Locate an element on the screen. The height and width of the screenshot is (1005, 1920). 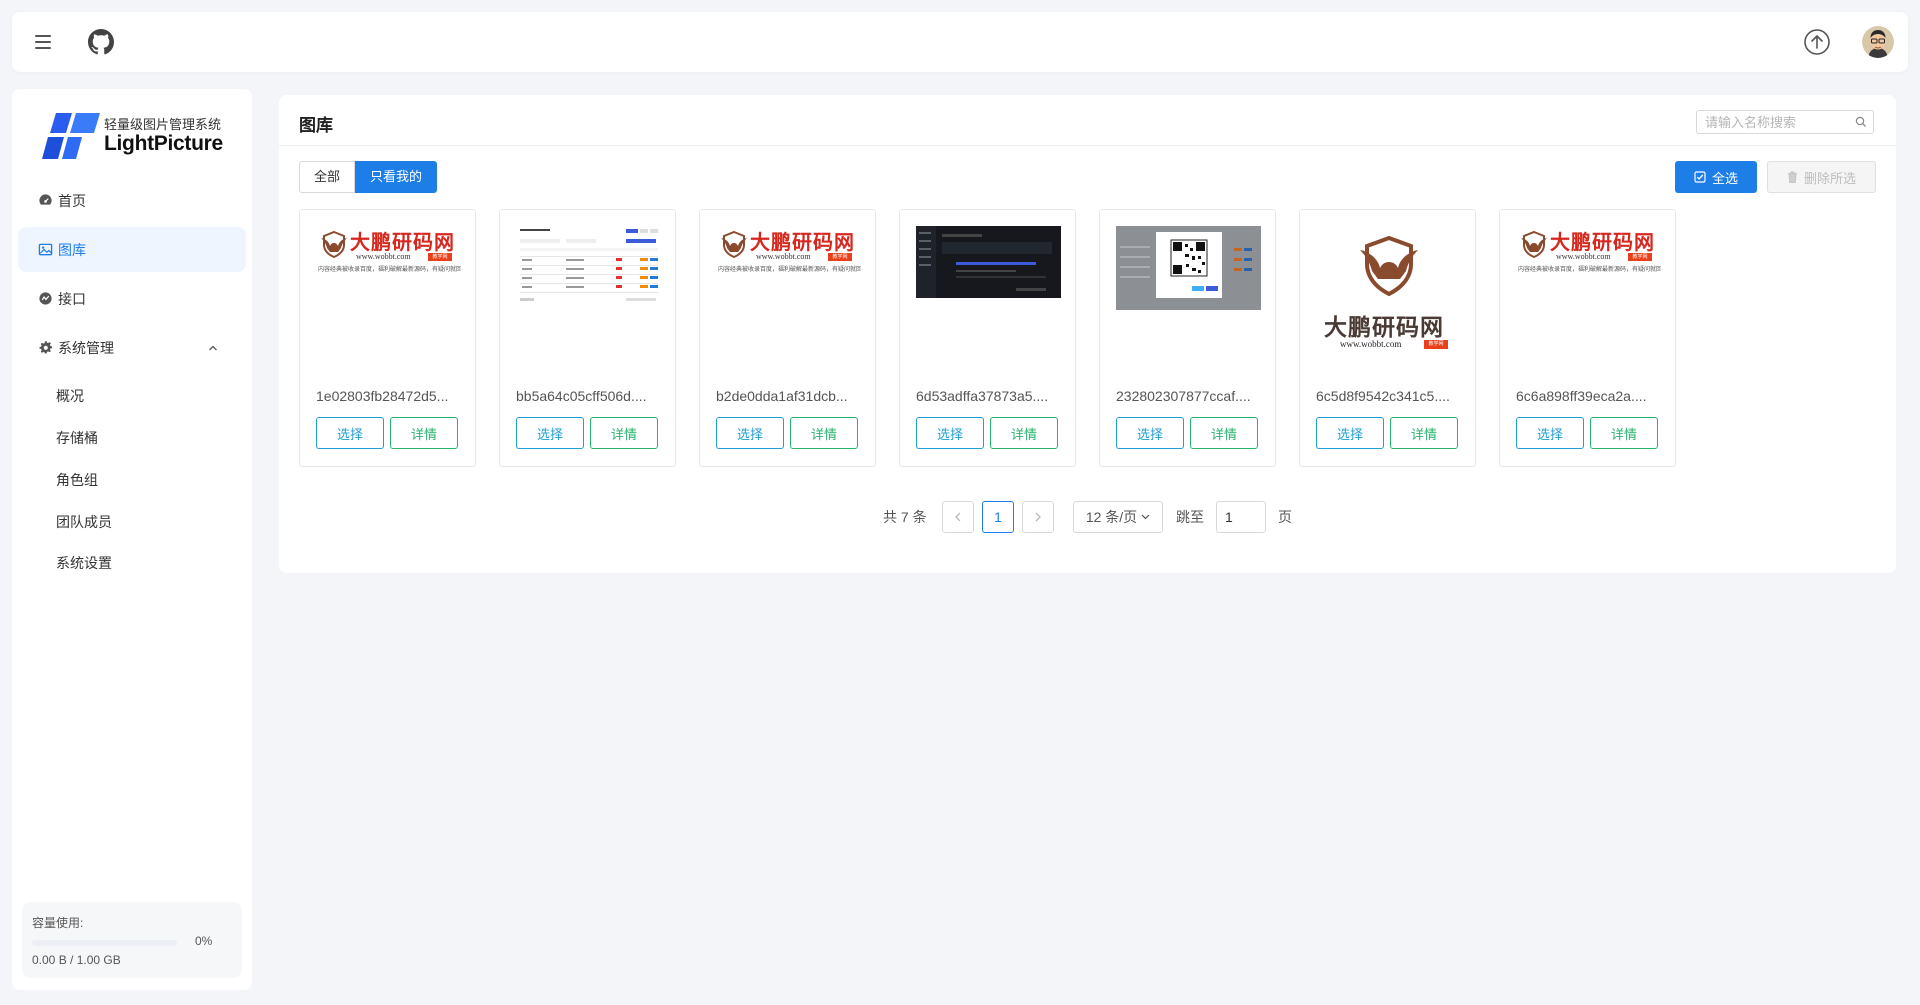
chevron-up-icon is located at coordinates (213, 348).